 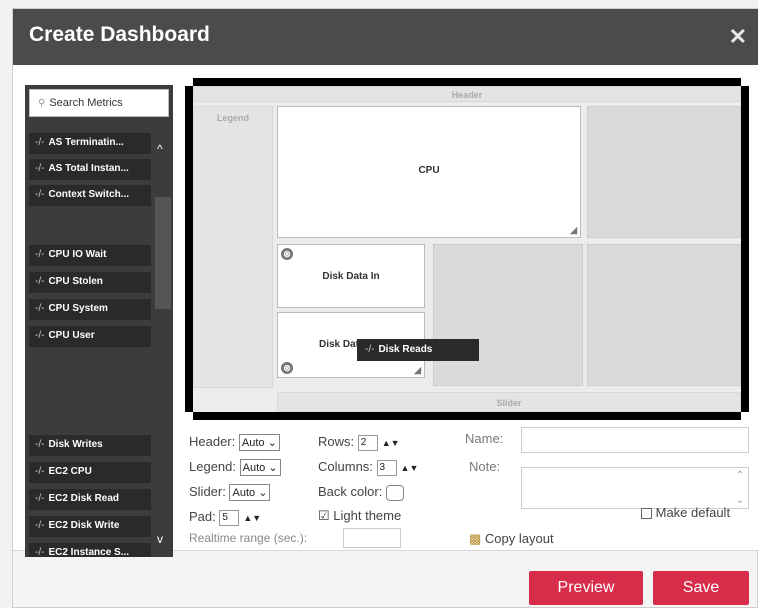 What do you see at coordinates (84, 525) in the screenshot?
I see `metric-label: EC2 Disk Write` at bounding box center [84, 525].